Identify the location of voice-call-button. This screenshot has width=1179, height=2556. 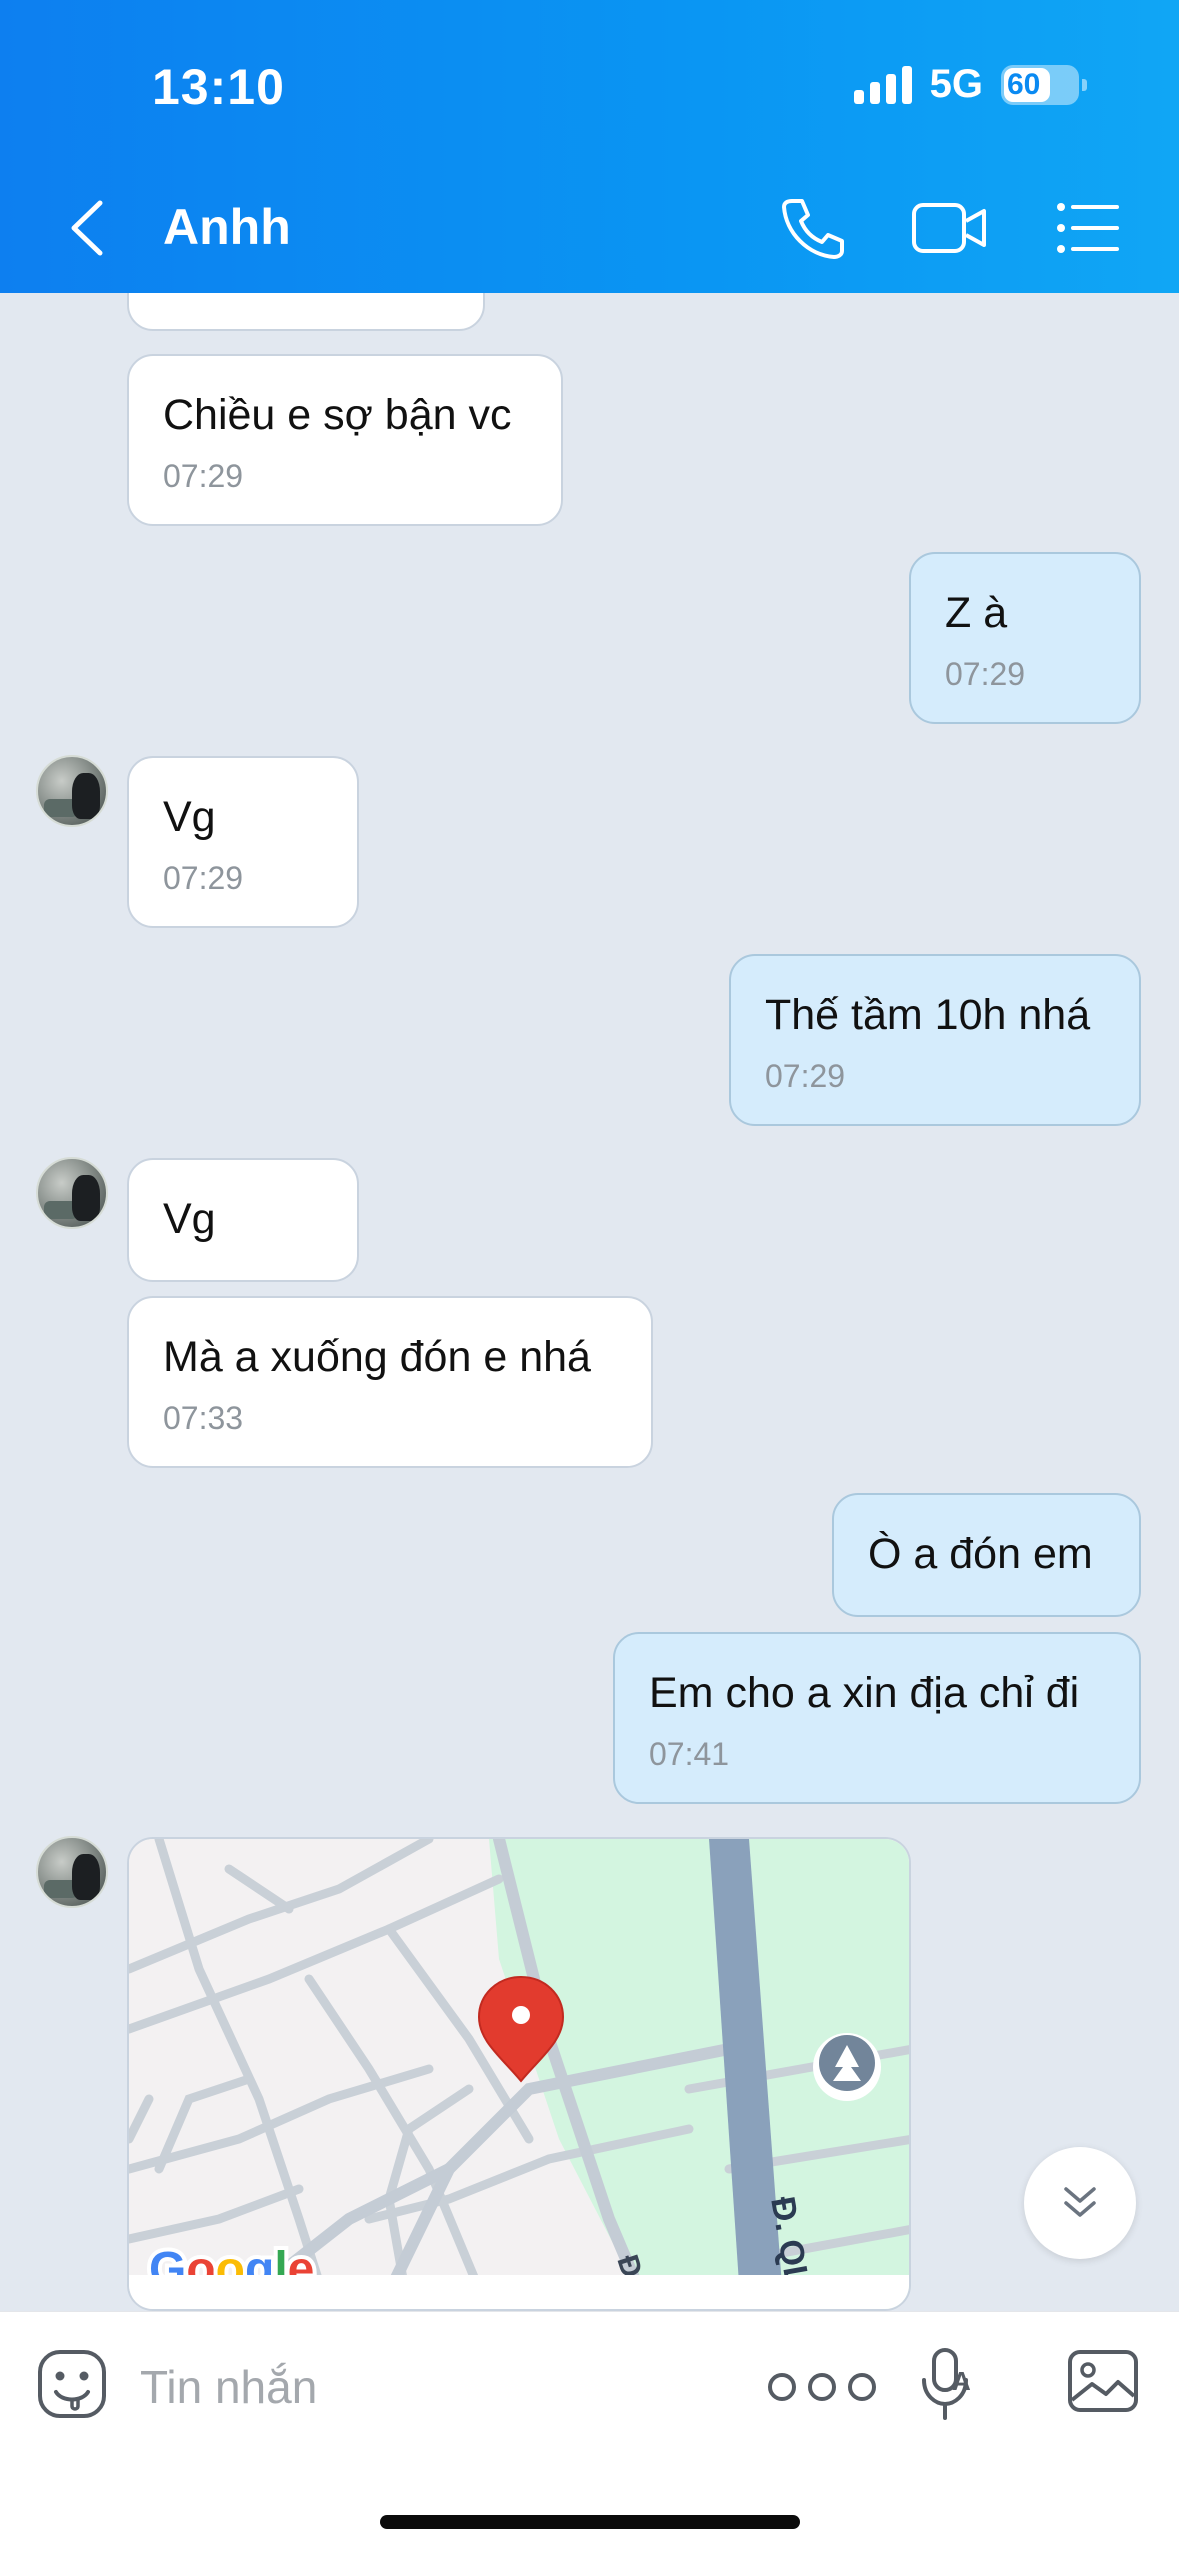
(813, 228).